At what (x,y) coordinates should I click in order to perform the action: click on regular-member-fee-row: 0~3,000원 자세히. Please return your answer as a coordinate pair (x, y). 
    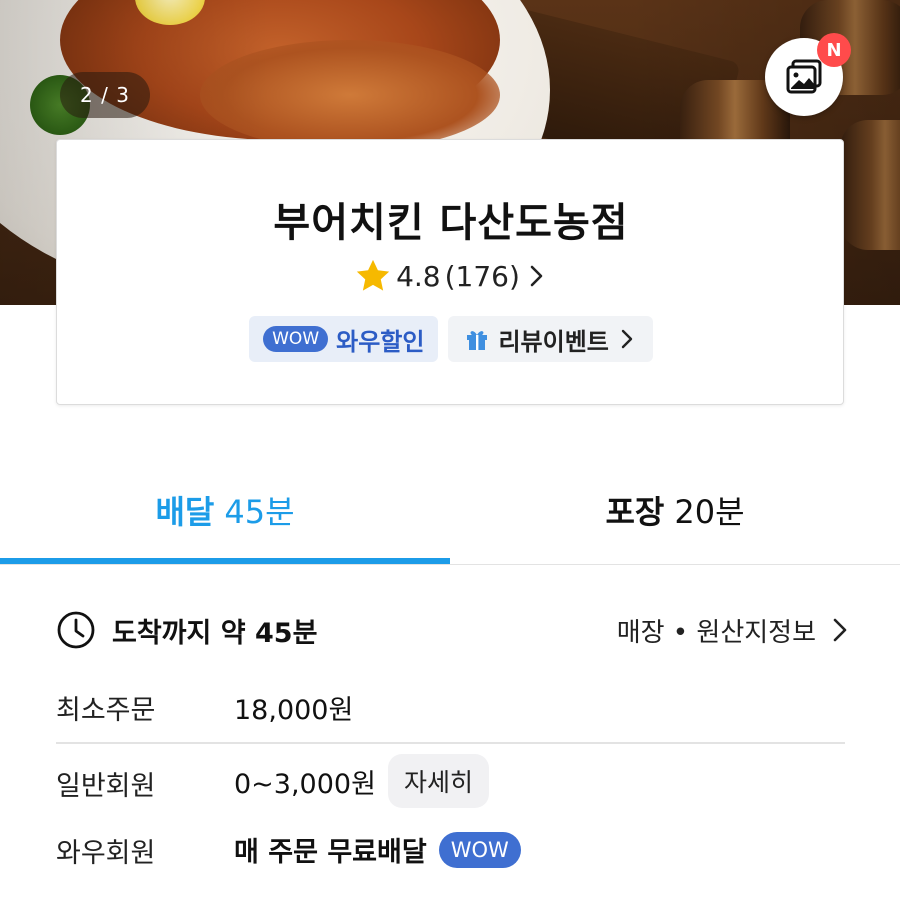
    Looking at the image, I should click on (361, 781).